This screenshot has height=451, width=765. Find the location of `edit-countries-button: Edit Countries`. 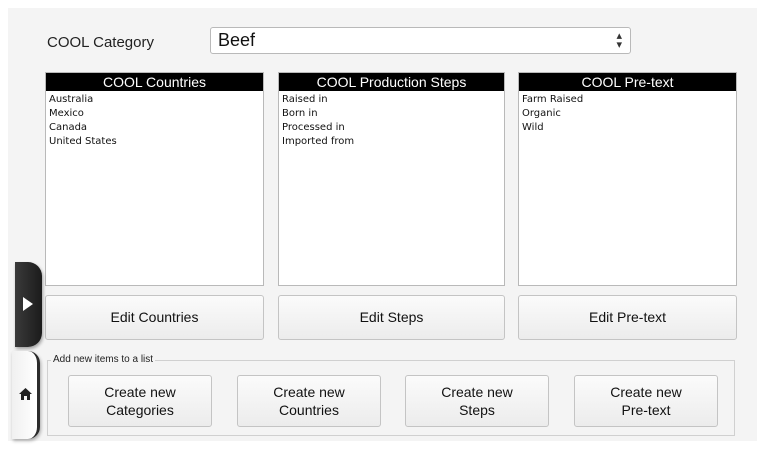

edit-countries-button: Edit Countries is located at coordinates (154, 317).